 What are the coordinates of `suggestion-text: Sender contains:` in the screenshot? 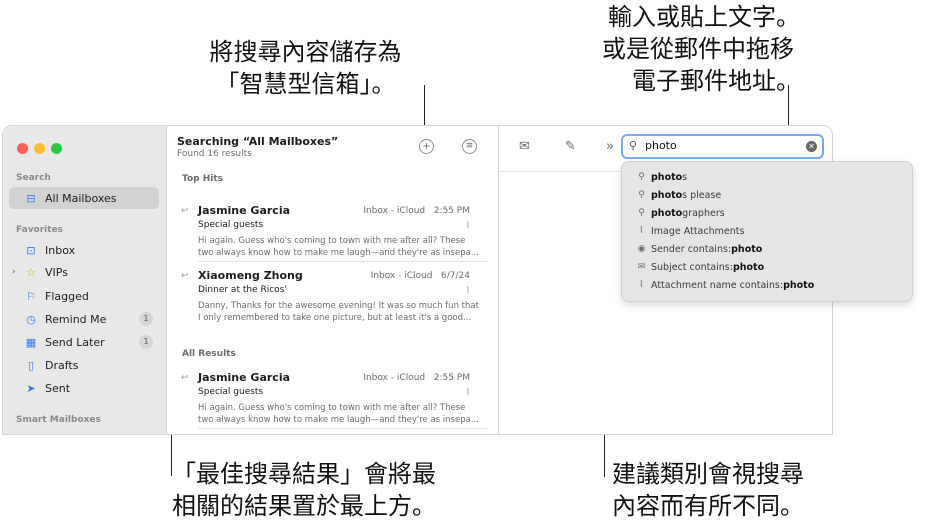 It's located at (691, 249).